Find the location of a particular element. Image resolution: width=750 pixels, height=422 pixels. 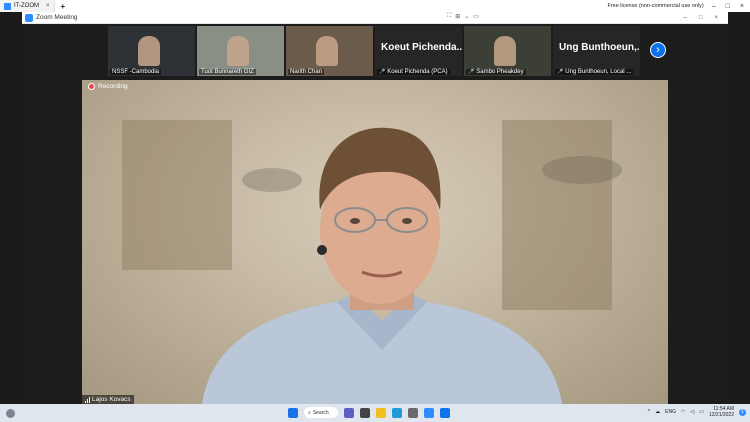

windows-start-icon is located at coordinates (293, 412).